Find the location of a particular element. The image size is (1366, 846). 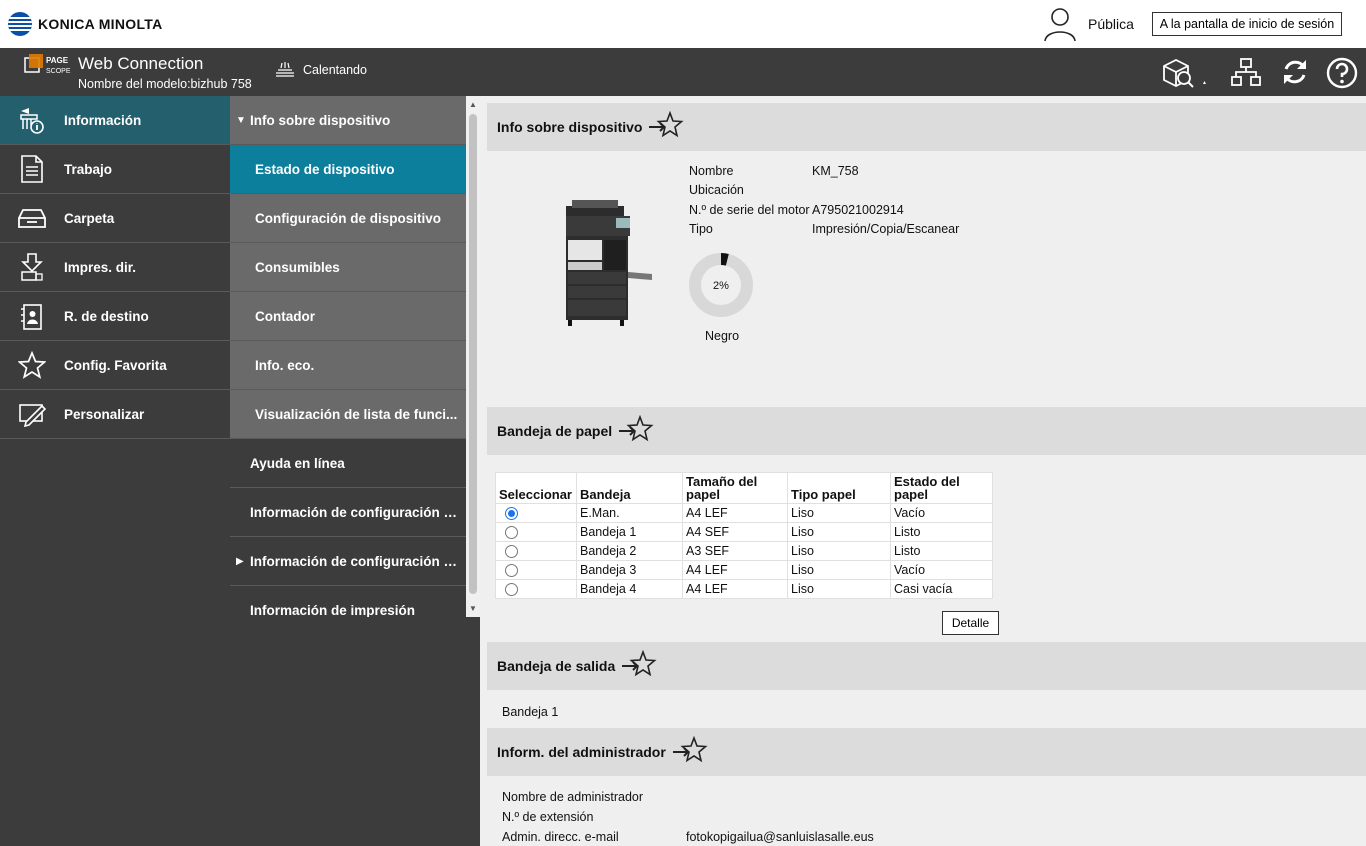

subnav-head-info-sobre-dispositivo: ▼ Info sobre dispositivo is located at coordinates (348, 120).